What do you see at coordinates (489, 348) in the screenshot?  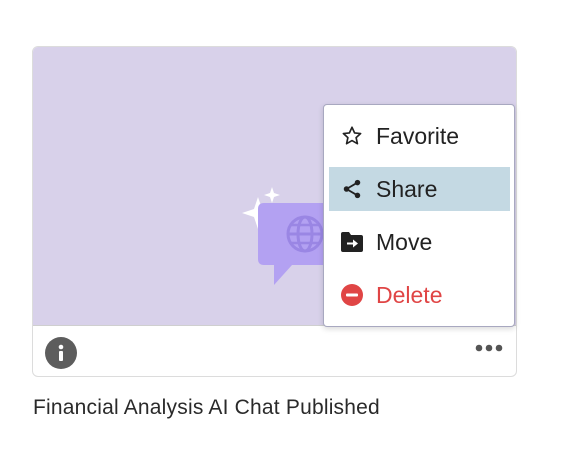 I see `more-options-icon` at bounding box center [489, 348].